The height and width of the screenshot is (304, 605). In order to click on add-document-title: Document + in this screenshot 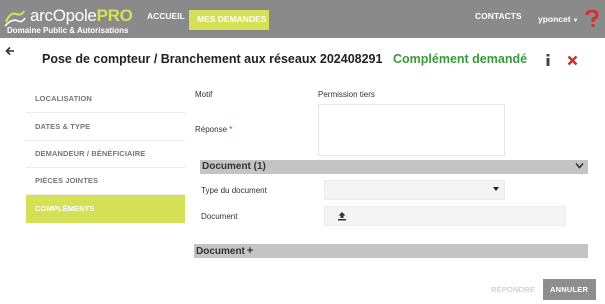, I will do `click(225, 251)`.